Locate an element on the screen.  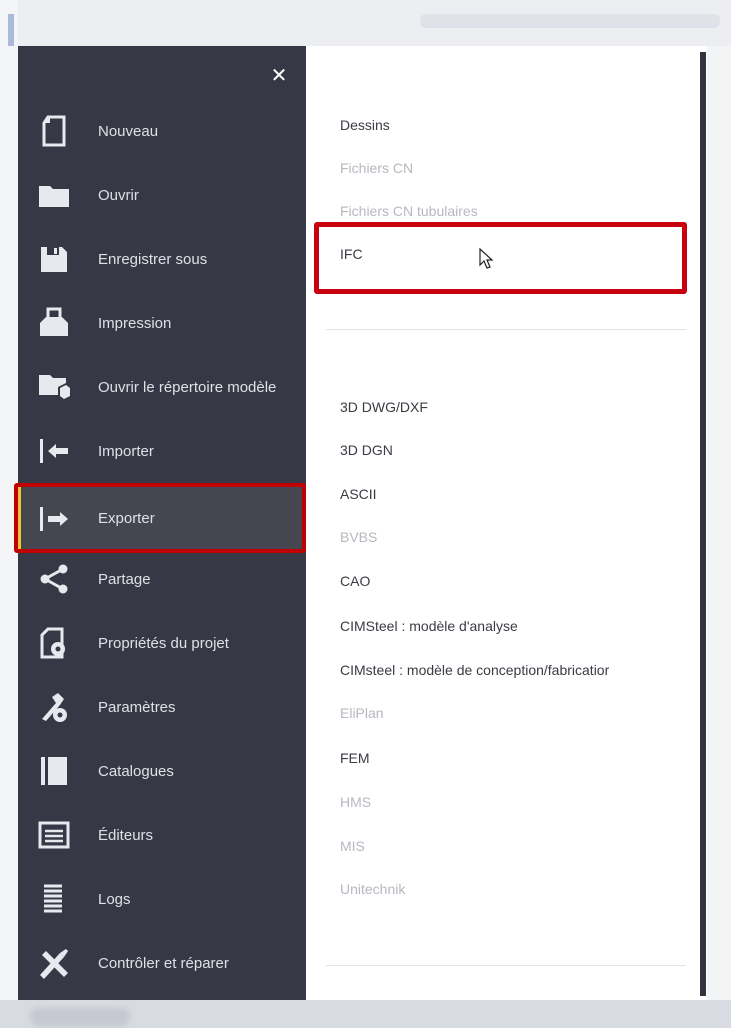
export-option-dessins: Dessins is located at coordinates (365, 125).